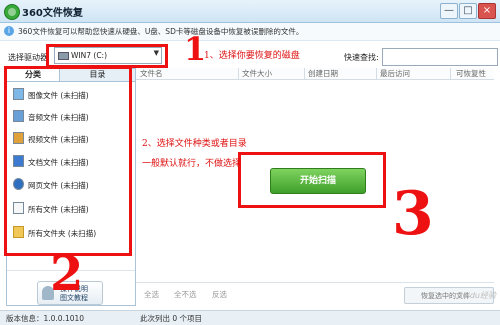  What do you see at coordinates (185, 294) in the screenshot?
I see `select-none-link: 全不选` at bounding box center [185, 294].